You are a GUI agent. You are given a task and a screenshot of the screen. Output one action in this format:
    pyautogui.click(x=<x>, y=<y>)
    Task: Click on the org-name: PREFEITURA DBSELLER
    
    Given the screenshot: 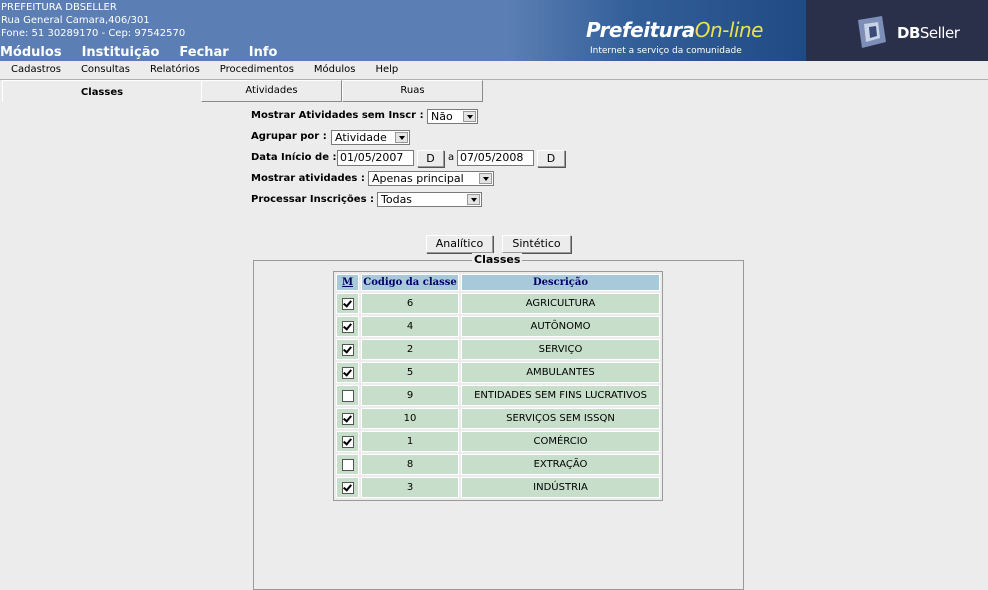 What is the action you would take?
    pyautogui.click(x=59, y=7)
    